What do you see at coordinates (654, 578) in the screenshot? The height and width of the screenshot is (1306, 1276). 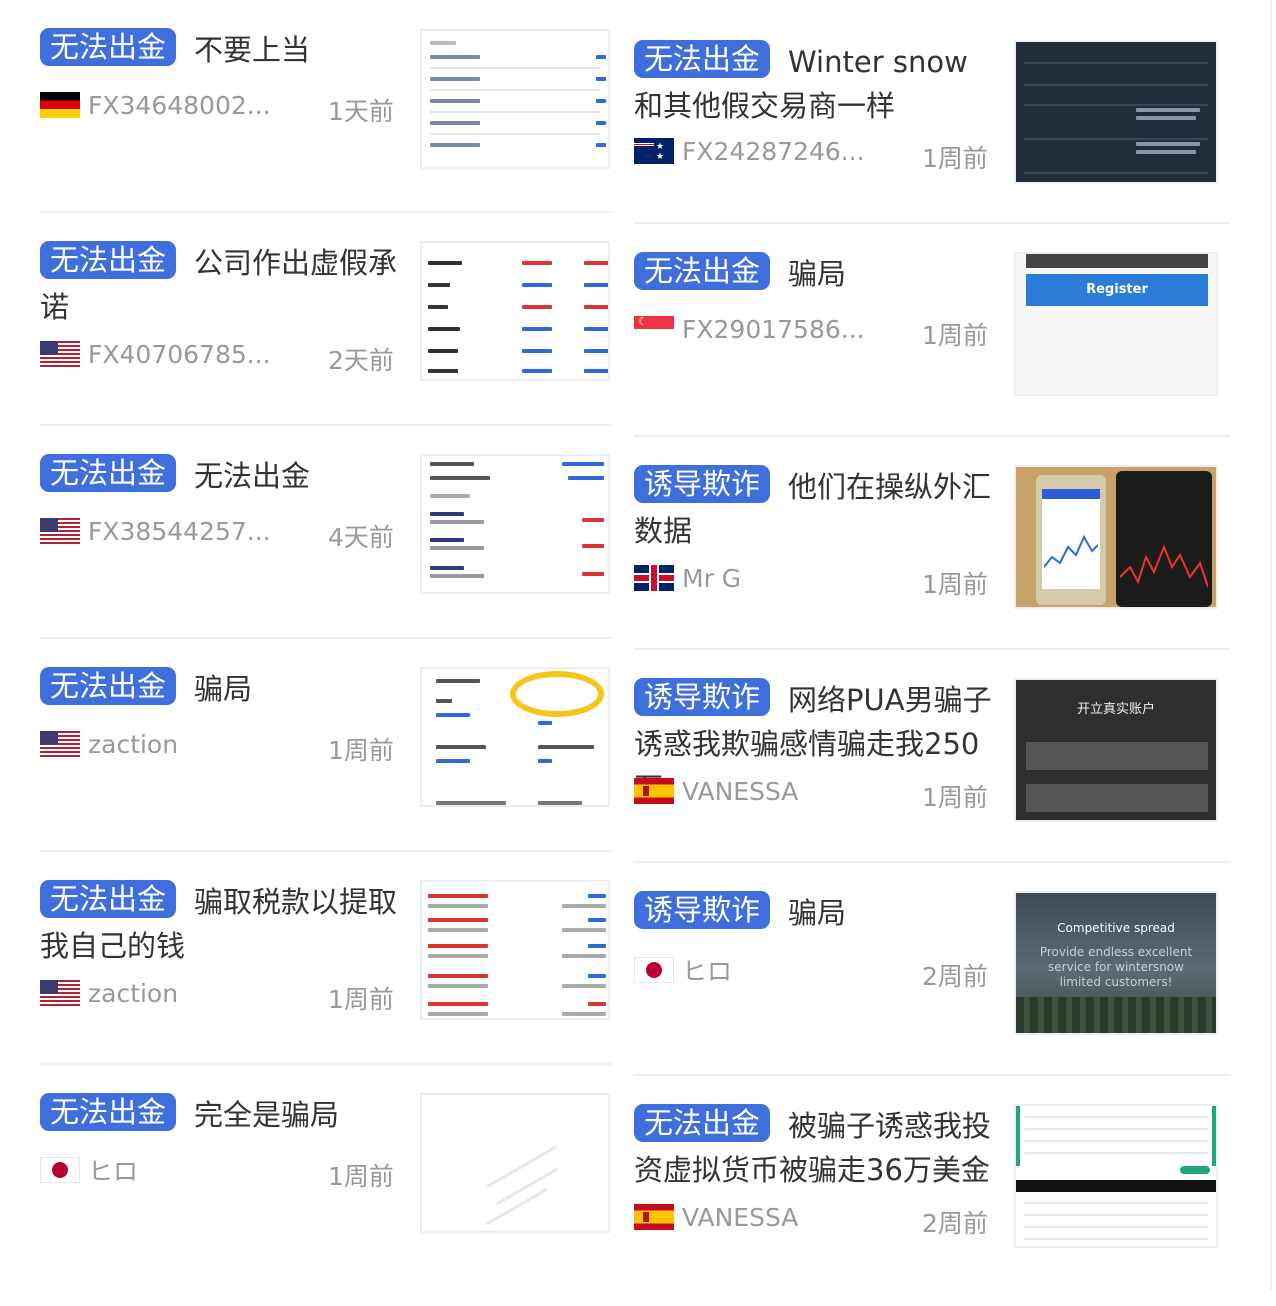 I see `uk-flag-icon` at bounding box center [654, 578].